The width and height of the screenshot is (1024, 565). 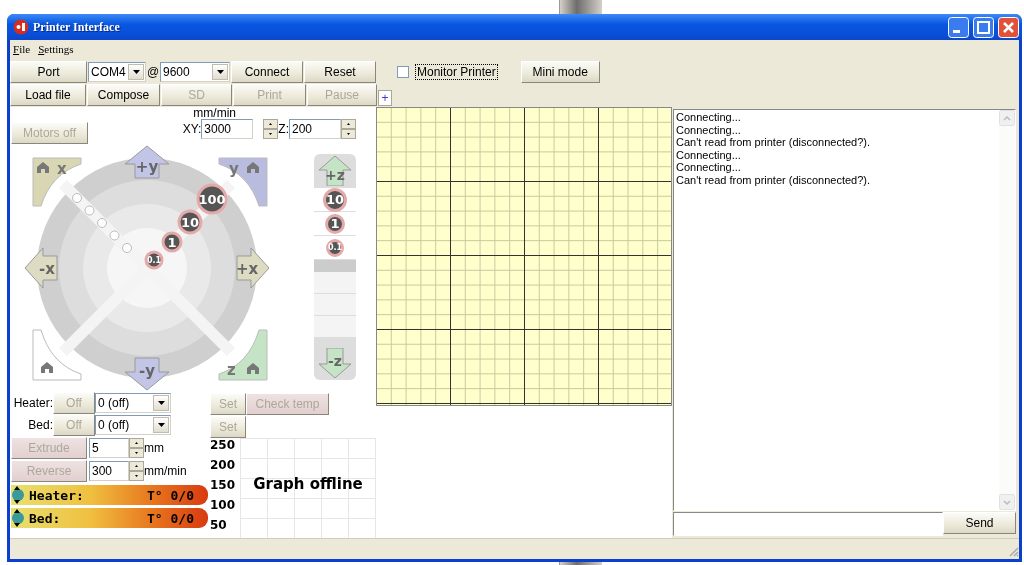 I want to click on temperature-label: Heater:, so click(x=33, y=403).